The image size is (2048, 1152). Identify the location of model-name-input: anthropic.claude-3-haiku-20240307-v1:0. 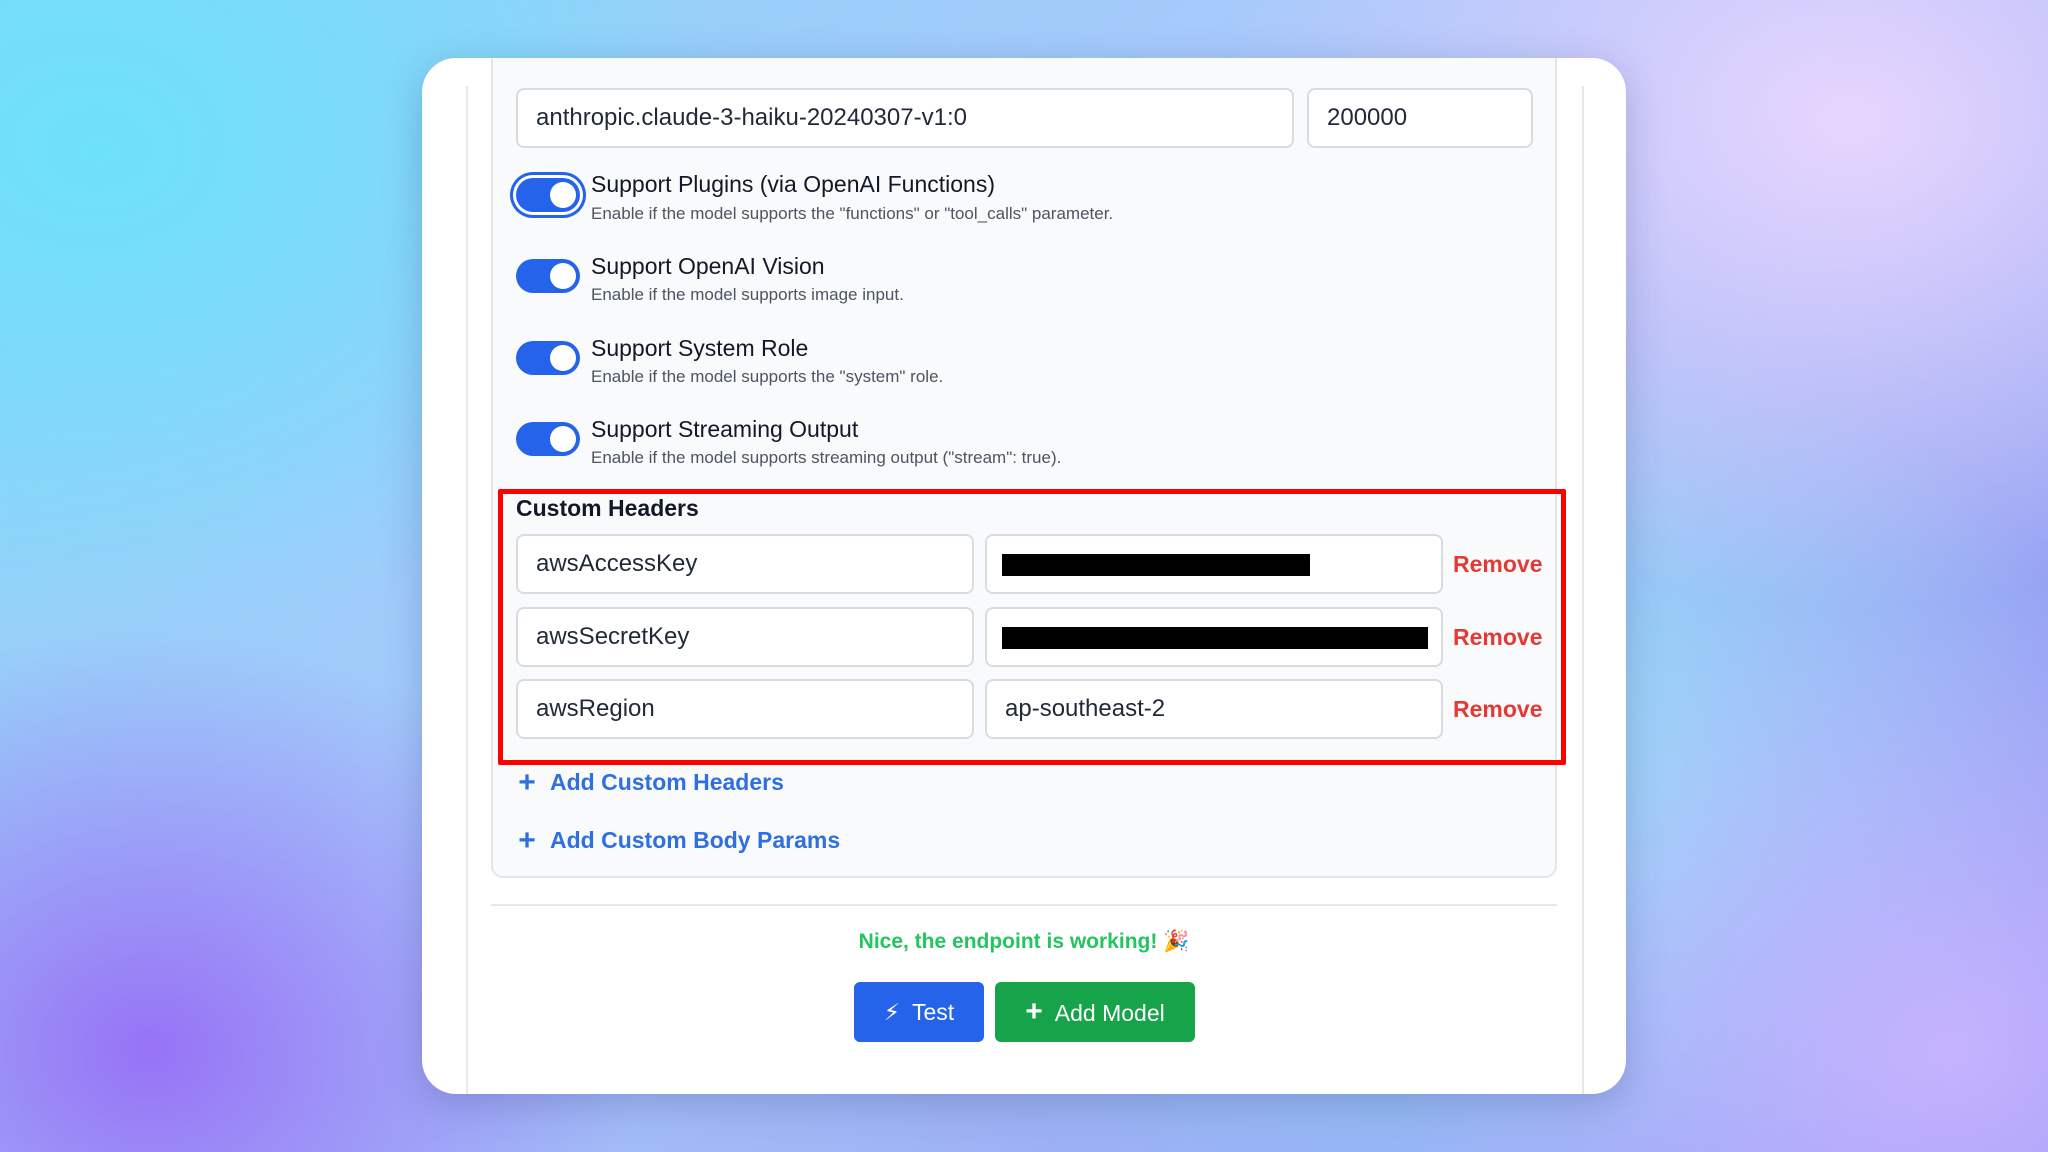
(905, 118).